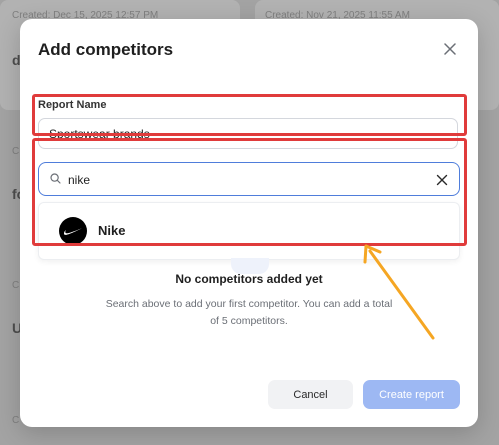 Image resolution: width=499 pixels, height=445 pixels. I want to click on empty-state-title: No competitors added yet, so click(249, 279).